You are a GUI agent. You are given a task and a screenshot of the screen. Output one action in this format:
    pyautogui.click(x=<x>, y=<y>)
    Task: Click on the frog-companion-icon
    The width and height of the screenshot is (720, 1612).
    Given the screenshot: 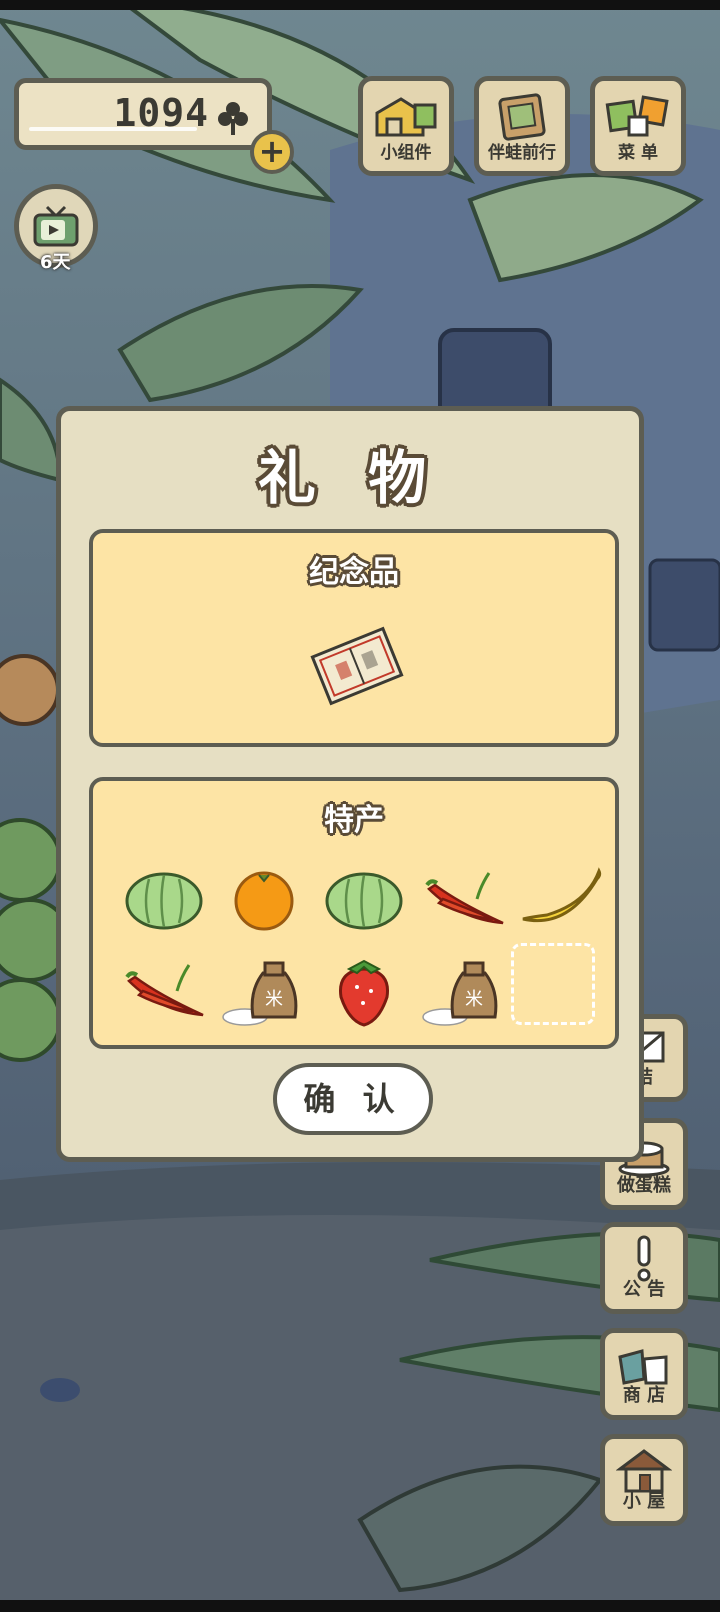 What is the action you would take?
    pyautogui.click(x=522, y=117)
    